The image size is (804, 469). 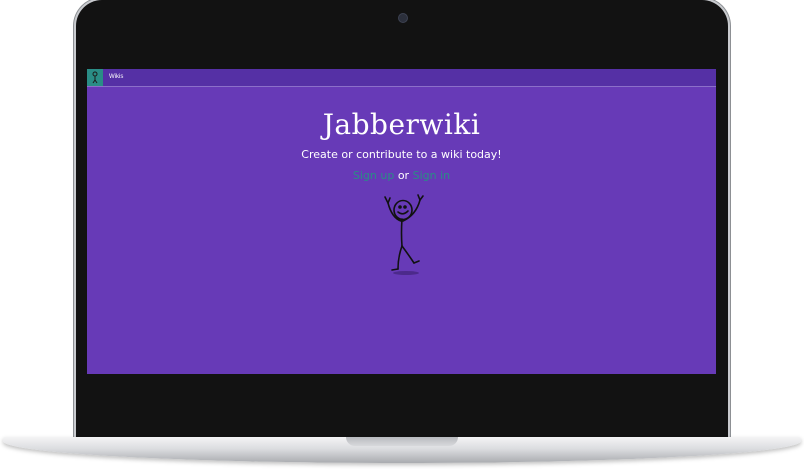 What do you see at coordinates (373, 175) in the screenshot?
I see `sign-up-link: Sign up` at bounding box center [373, 175].